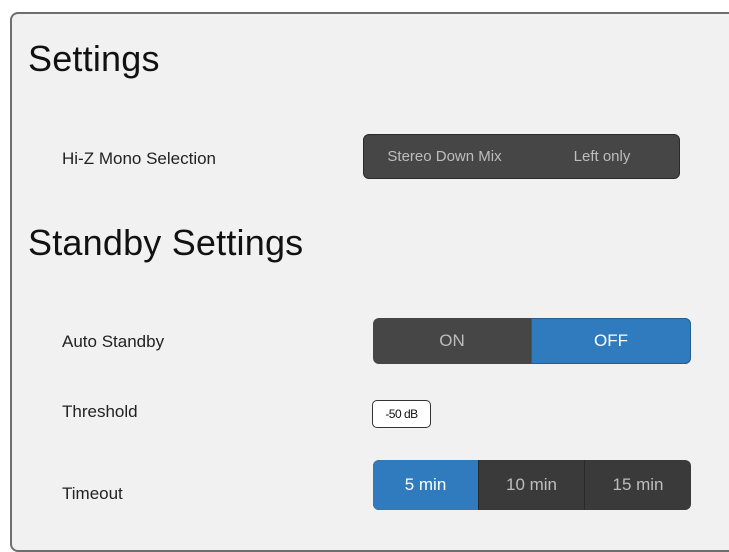 Image resolution: width=729 pixels, height=552 pixels. Describe the element at coordinates (100, 411) in the screenshot. I see `threshold-label: Threshold` at that location.